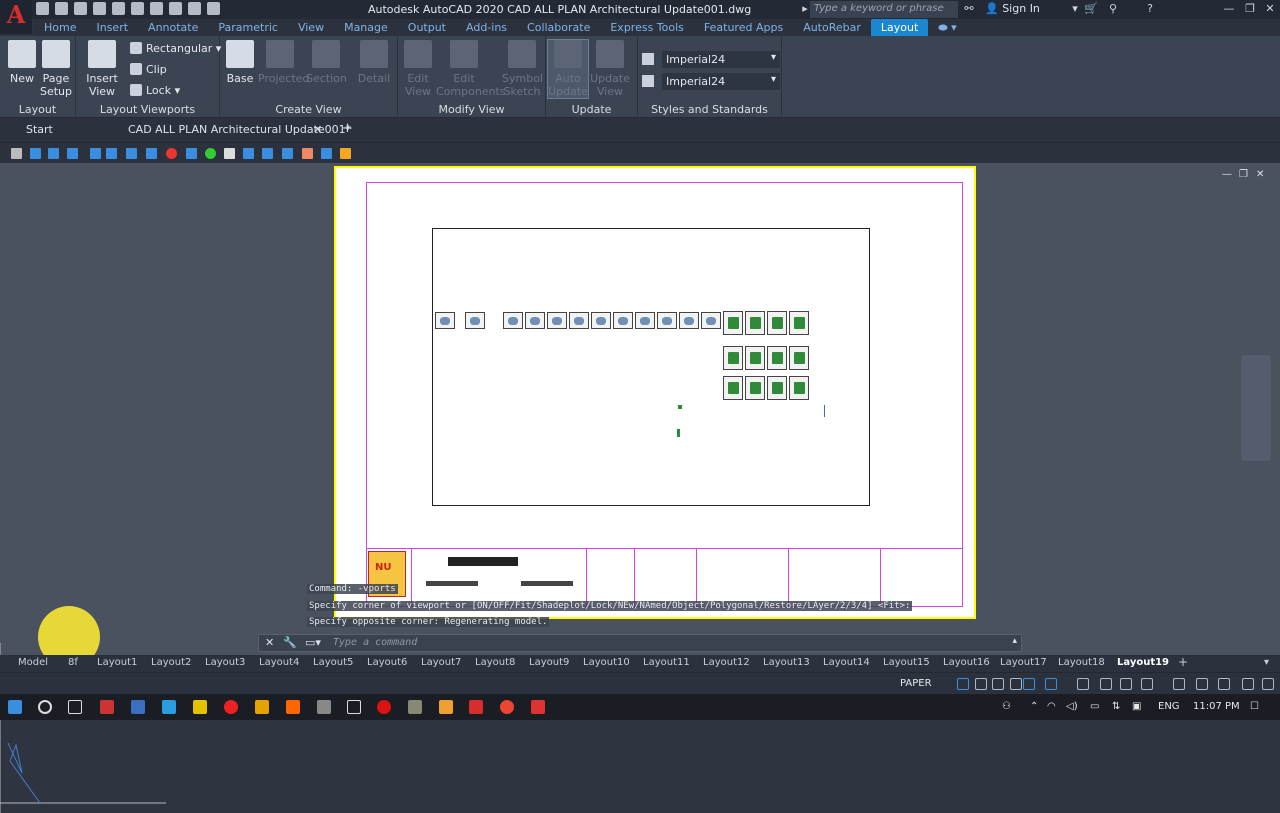  What do you see at coordinates (61, 8) in the screenshot?
I see `open-file-icon` at bounding box center [61, 8].